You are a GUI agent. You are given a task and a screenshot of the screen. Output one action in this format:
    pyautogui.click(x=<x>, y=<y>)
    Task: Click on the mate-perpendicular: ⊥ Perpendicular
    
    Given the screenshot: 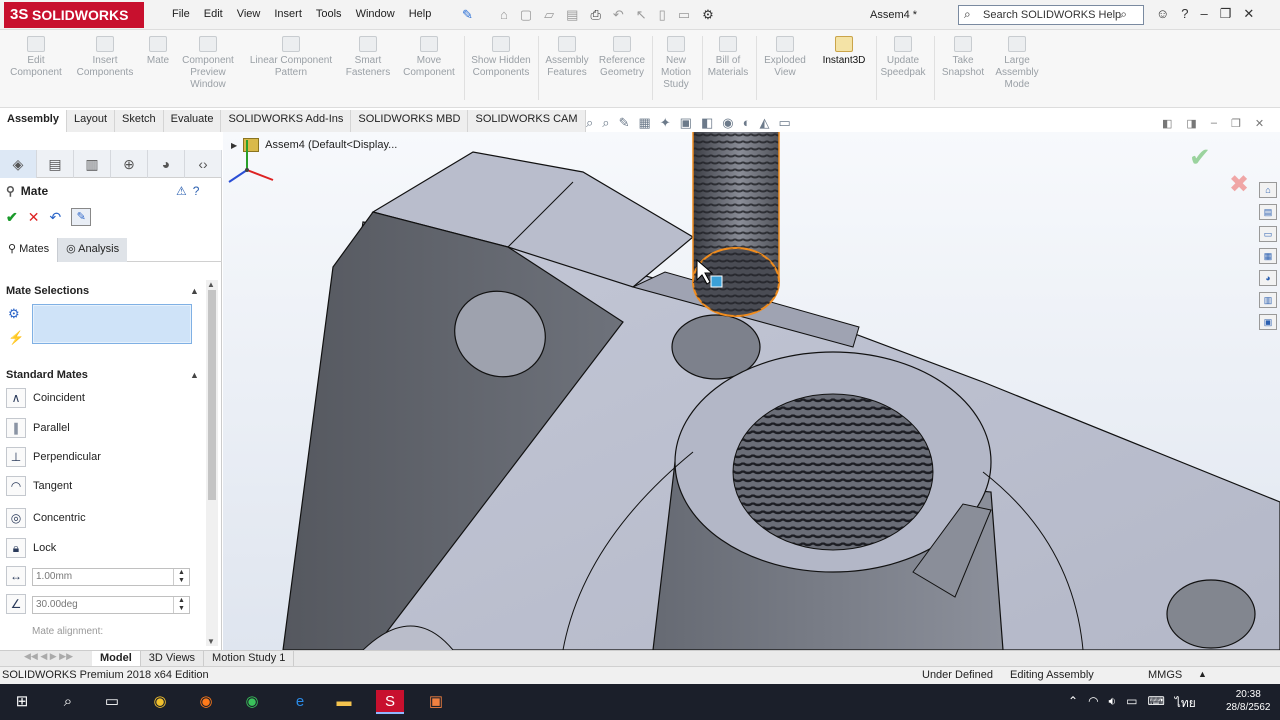 What is the action you would take?
    pyautogui.click(x=53, y=457)
    